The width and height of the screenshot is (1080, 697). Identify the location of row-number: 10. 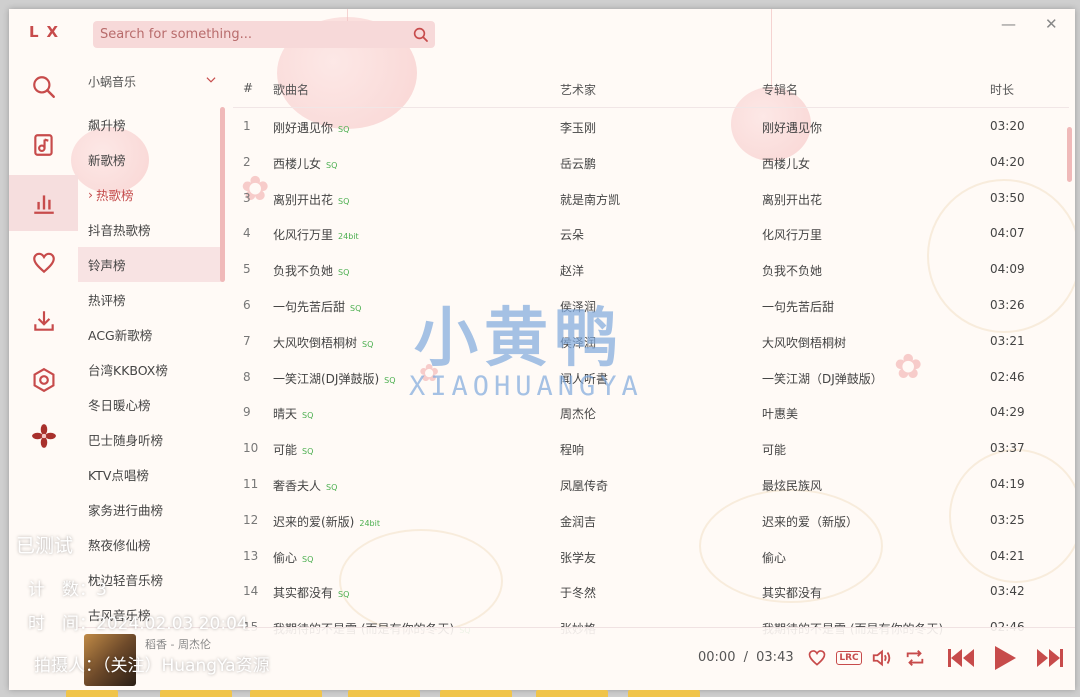
(251, 448).